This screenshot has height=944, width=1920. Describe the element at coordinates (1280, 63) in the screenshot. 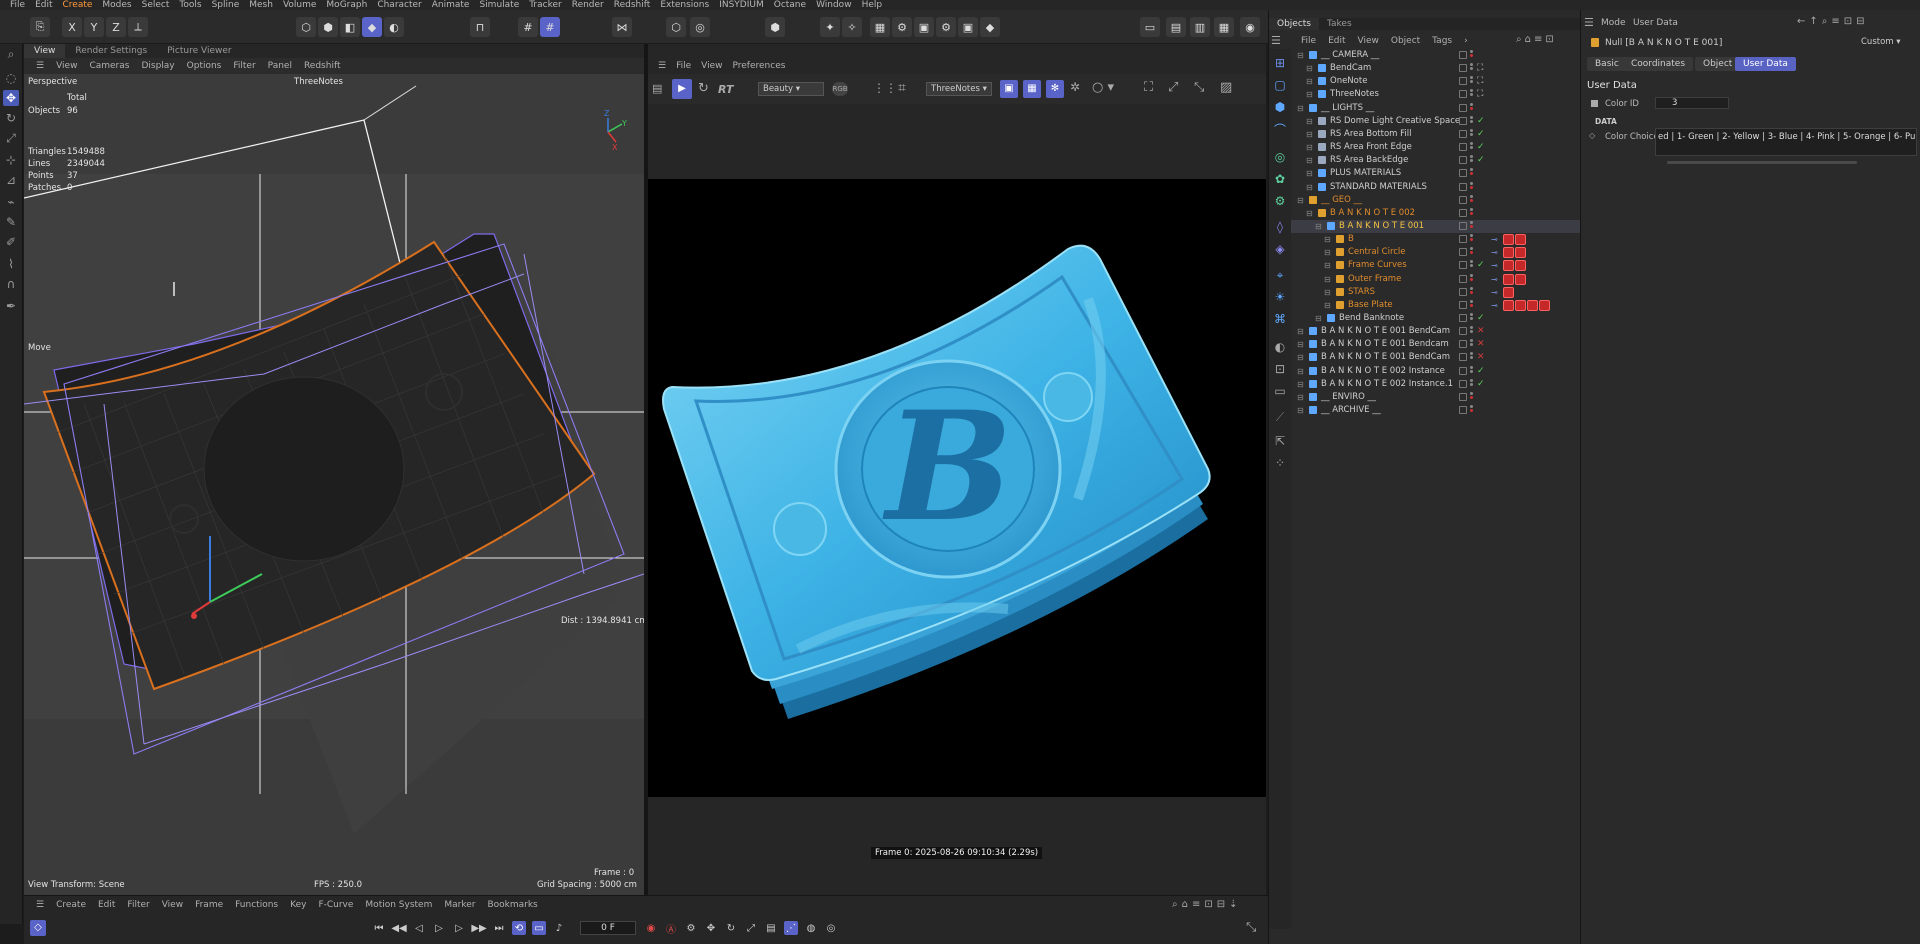

I see `hierarchy-icon: ⊞` at that location.